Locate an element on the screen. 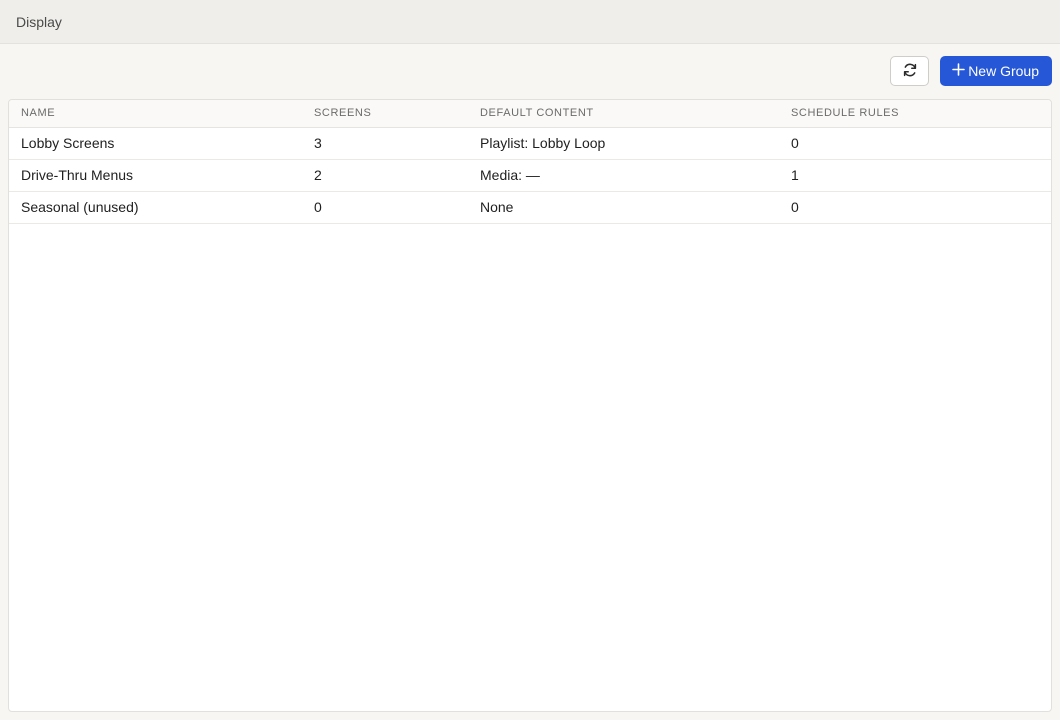 The height and width of the screenshot is (720, 1060). cell-default-content: Media: — is located at coordinates (623, 175).